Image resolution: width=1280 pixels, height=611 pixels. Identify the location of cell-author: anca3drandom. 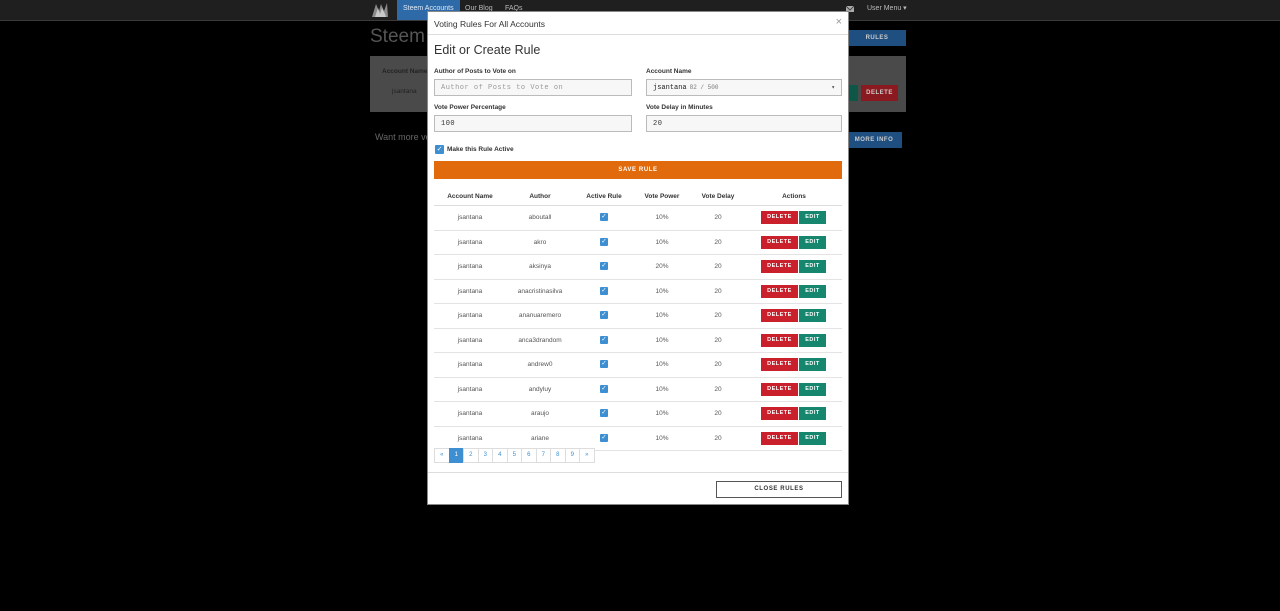
(540, 340).